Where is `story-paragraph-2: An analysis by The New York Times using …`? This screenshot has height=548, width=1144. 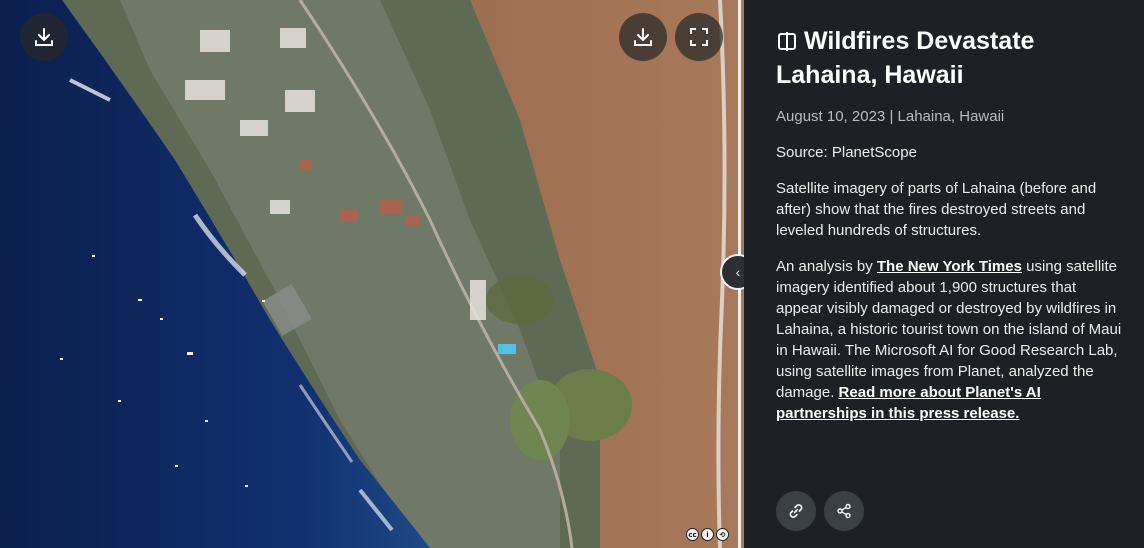
story-paragraph-2: An analysis by The New York Times using … is located at coordinates (950, 340).